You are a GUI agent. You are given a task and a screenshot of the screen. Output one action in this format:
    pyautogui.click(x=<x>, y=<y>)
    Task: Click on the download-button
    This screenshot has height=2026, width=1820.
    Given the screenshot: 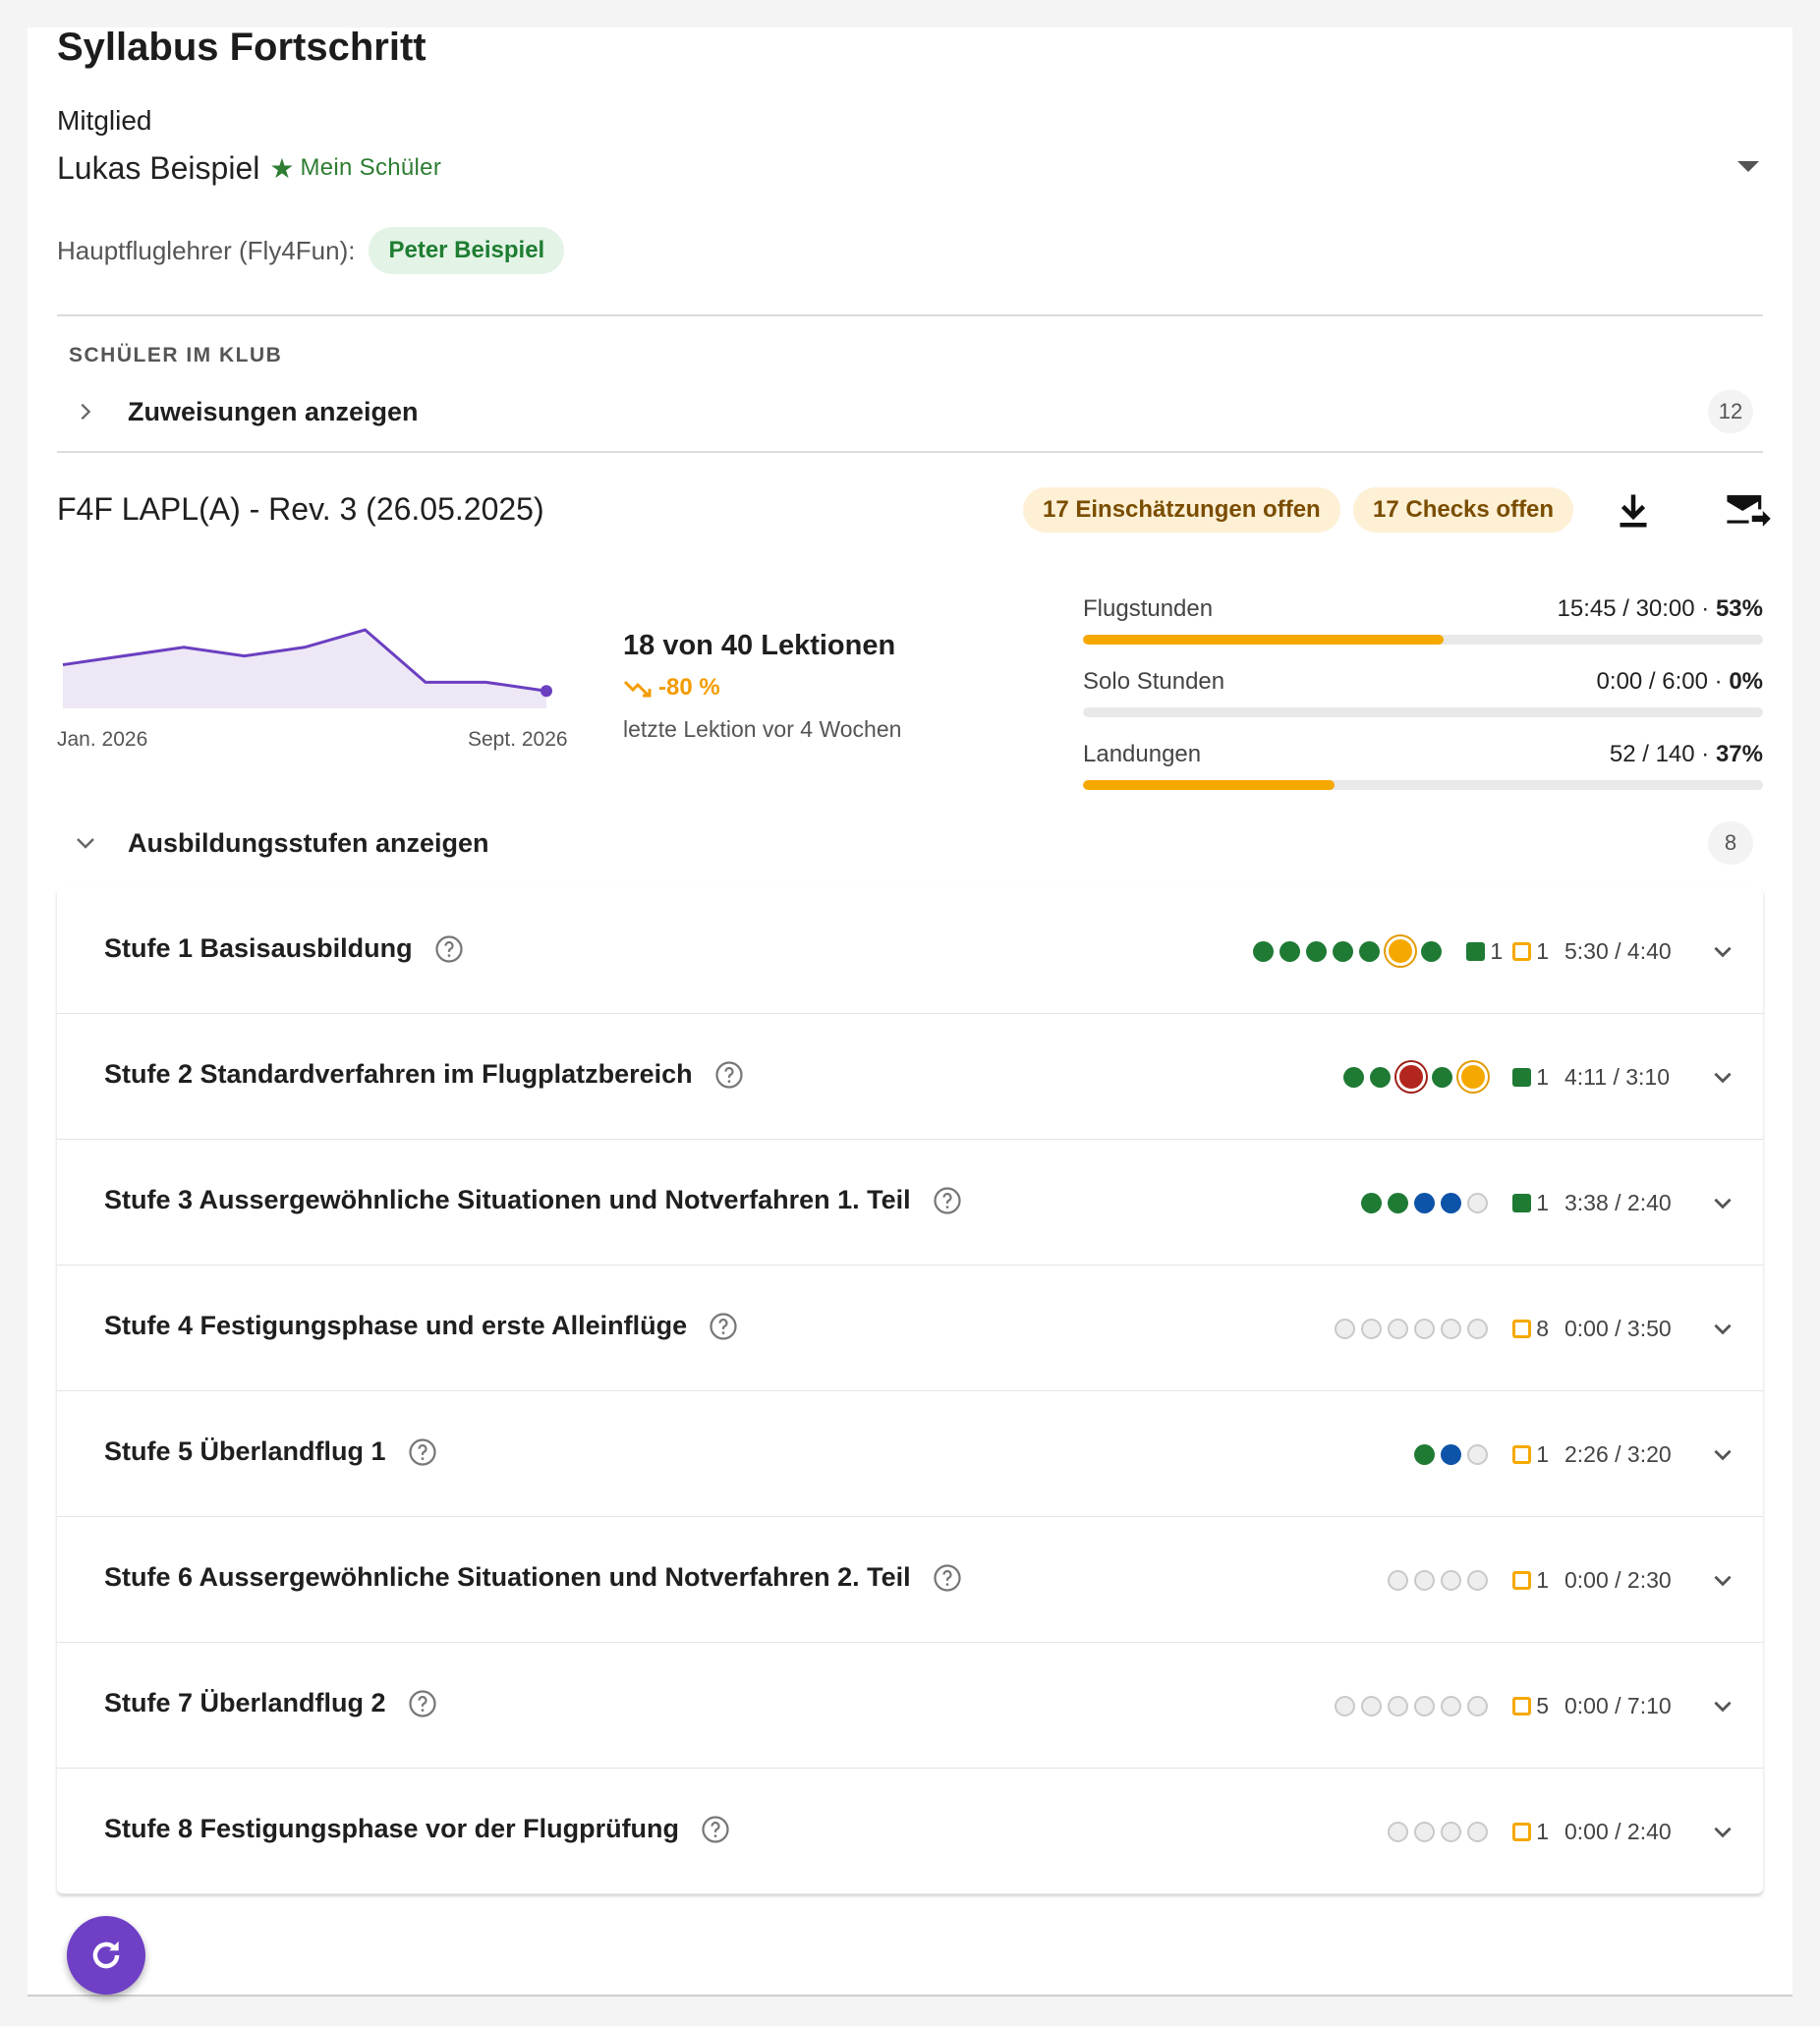 What is the action you would take?
    pyautogui.click(x=1633, y=511)
    